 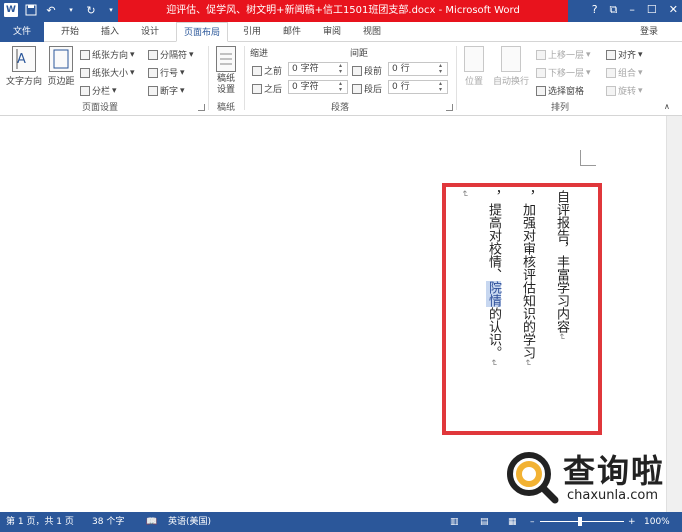 What do you see at coordinates (624, 54) in the screenshot?
I see `align-button: 对齐 ▾` at bounding box center [624, 54].